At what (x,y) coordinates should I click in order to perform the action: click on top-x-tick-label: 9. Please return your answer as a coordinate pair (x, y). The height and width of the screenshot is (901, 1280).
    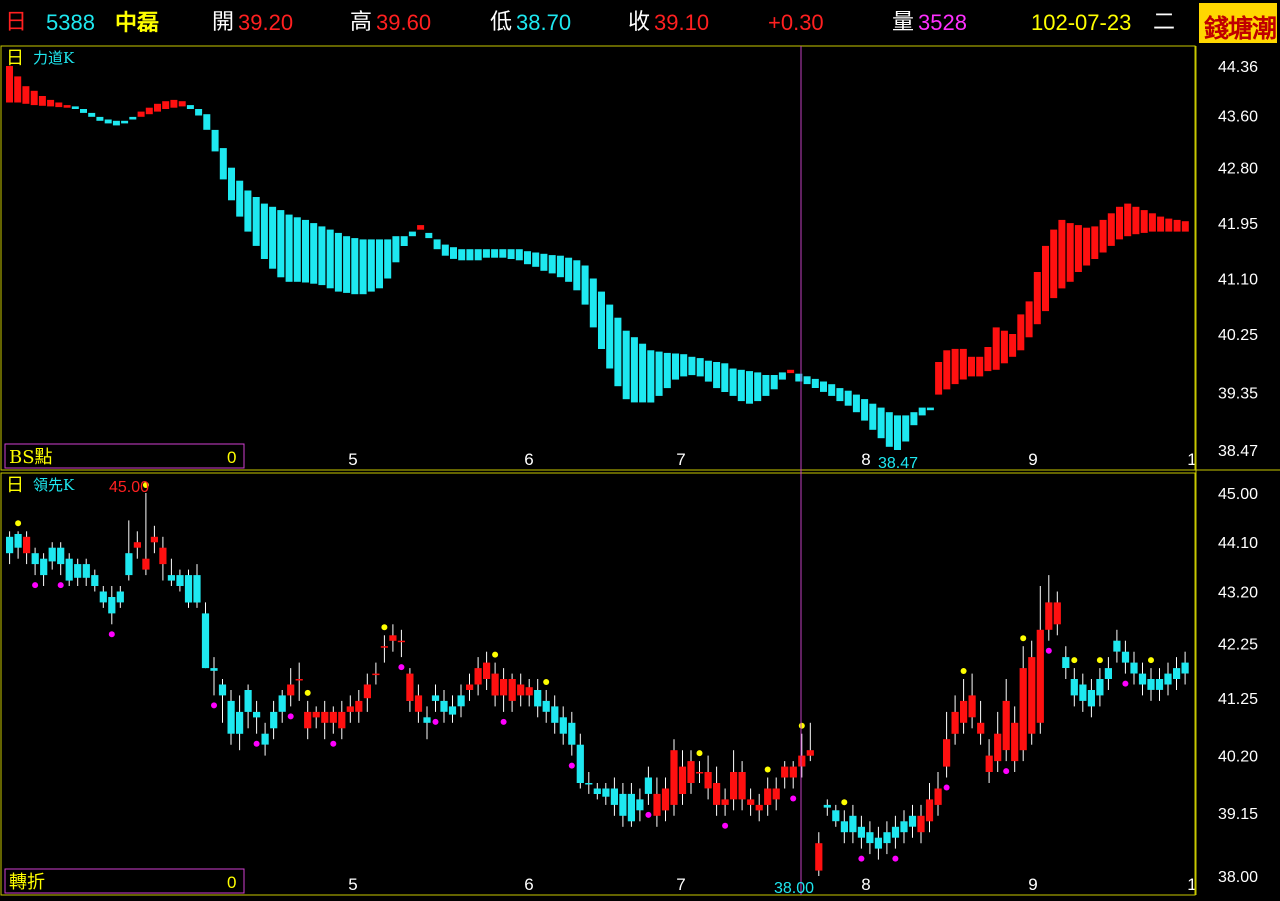
    Looking at the image, I should click on (1032, 459).